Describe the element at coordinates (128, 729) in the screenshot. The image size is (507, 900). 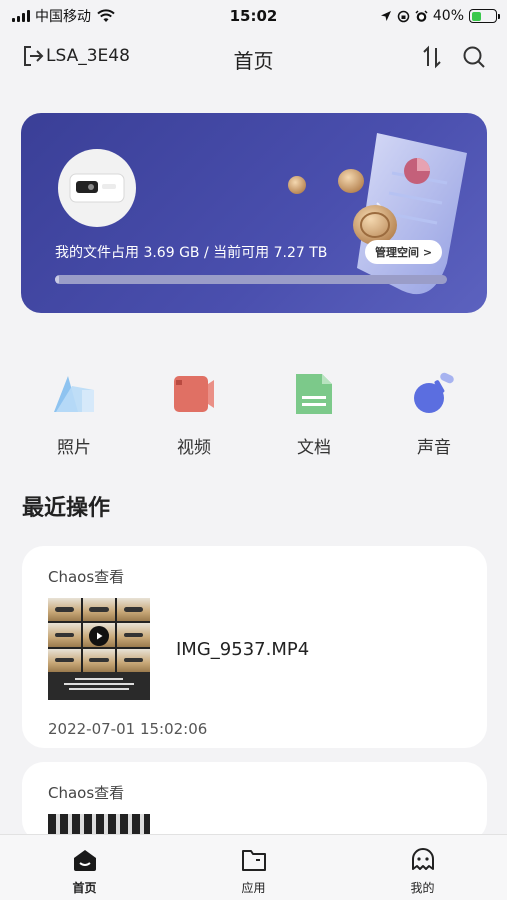
I see `activity-time: 2022-07-01 15:02:06` at that location.